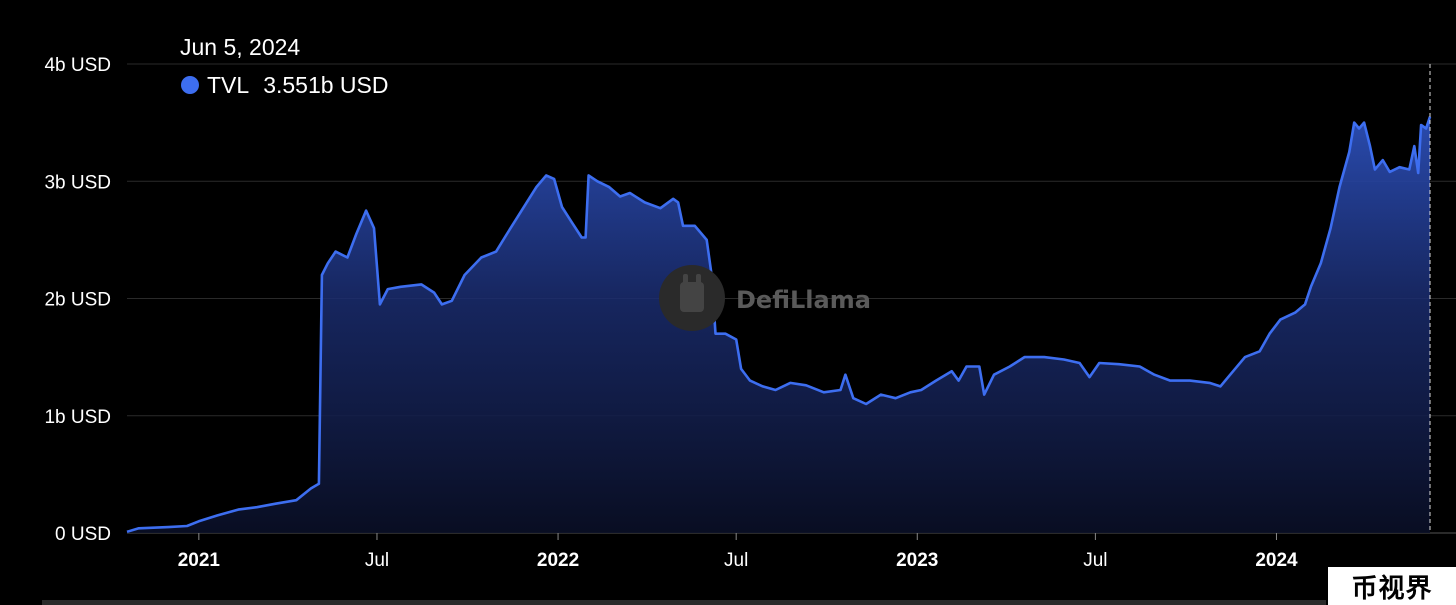 Image resolution: width=1456 pixels, height=605 pixels. I want to click on source-stamp: 币视界, so click(1392, 586).